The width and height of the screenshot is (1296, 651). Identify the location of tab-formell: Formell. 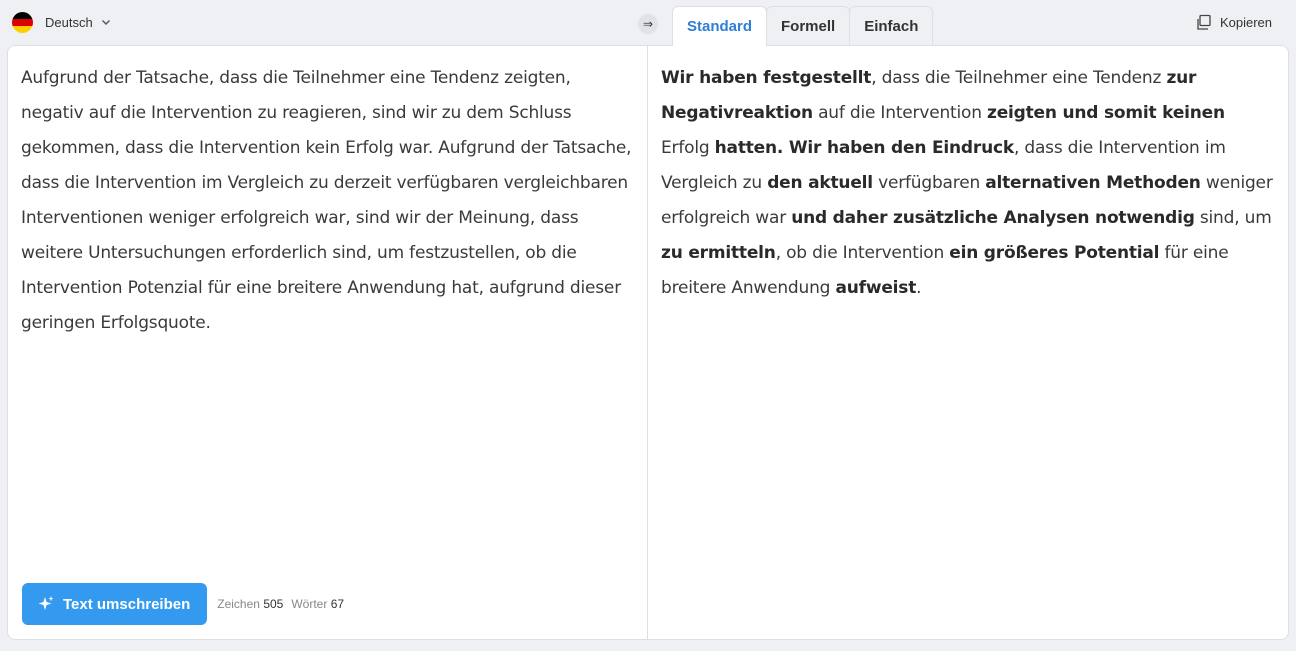
(808, 26).